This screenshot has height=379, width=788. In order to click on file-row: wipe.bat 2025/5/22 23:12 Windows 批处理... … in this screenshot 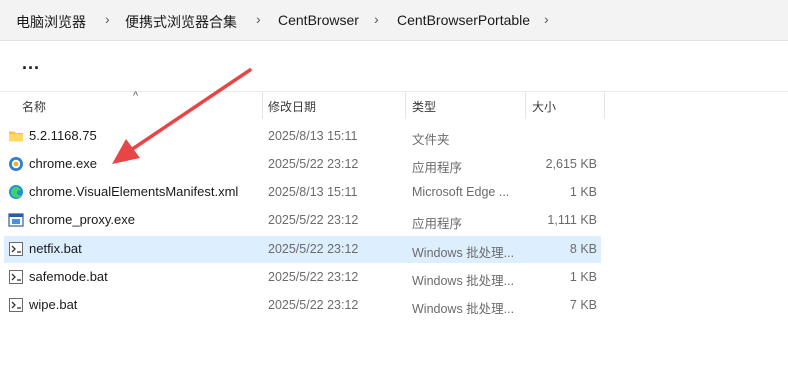, I will do `click(302, 305)`.